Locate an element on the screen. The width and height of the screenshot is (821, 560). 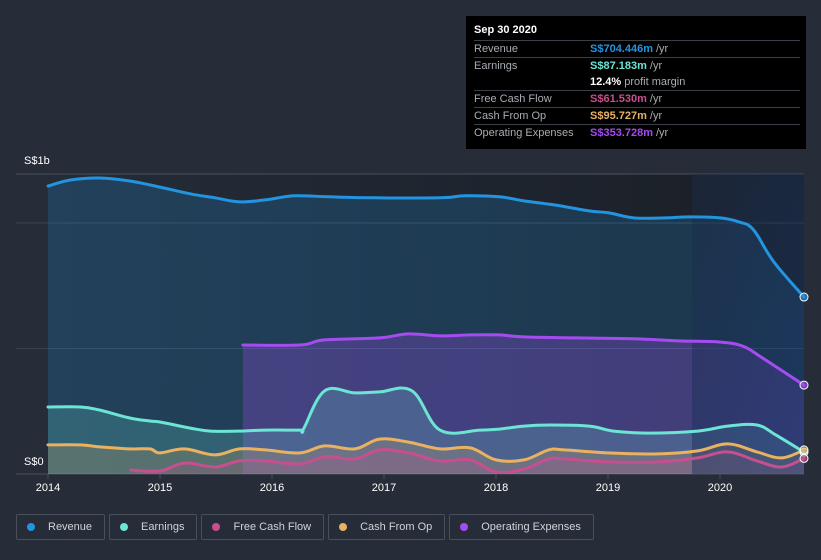
cash-from-op-endpoint is located at coordinates (804, 450).